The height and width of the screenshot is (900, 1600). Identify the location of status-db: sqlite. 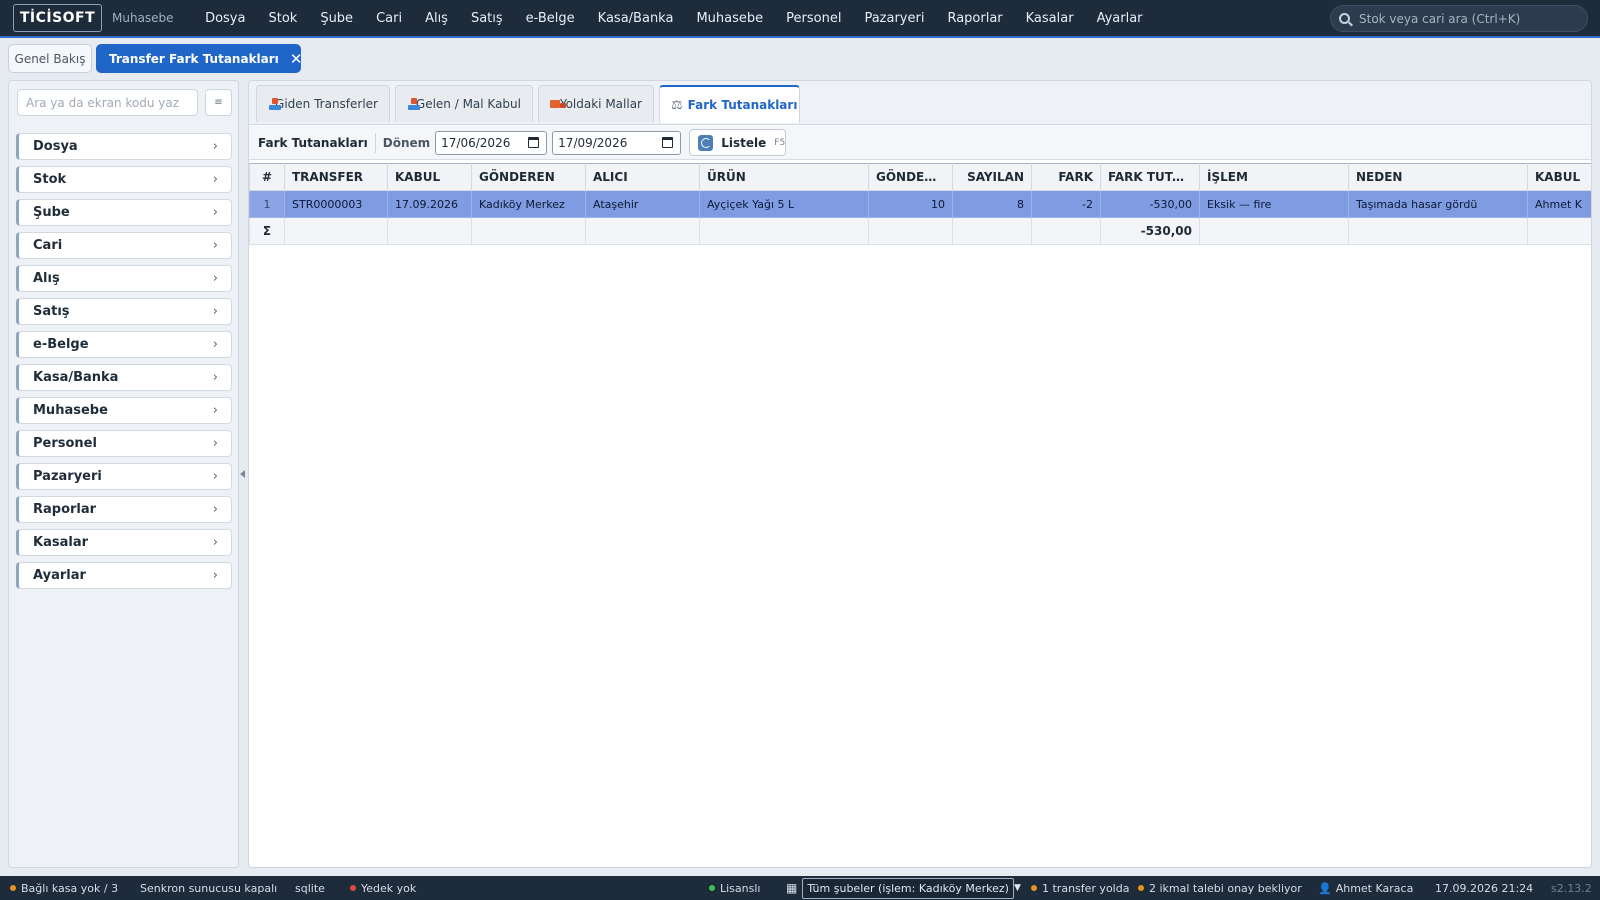
(310, 888).